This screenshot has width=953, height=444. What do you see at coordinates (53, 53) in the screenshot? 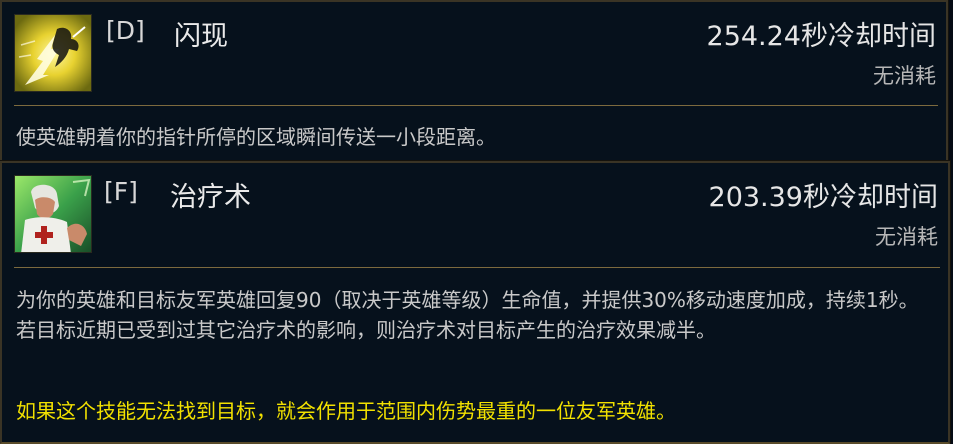
I see `flash-icon` at bounding box center [53, 53].